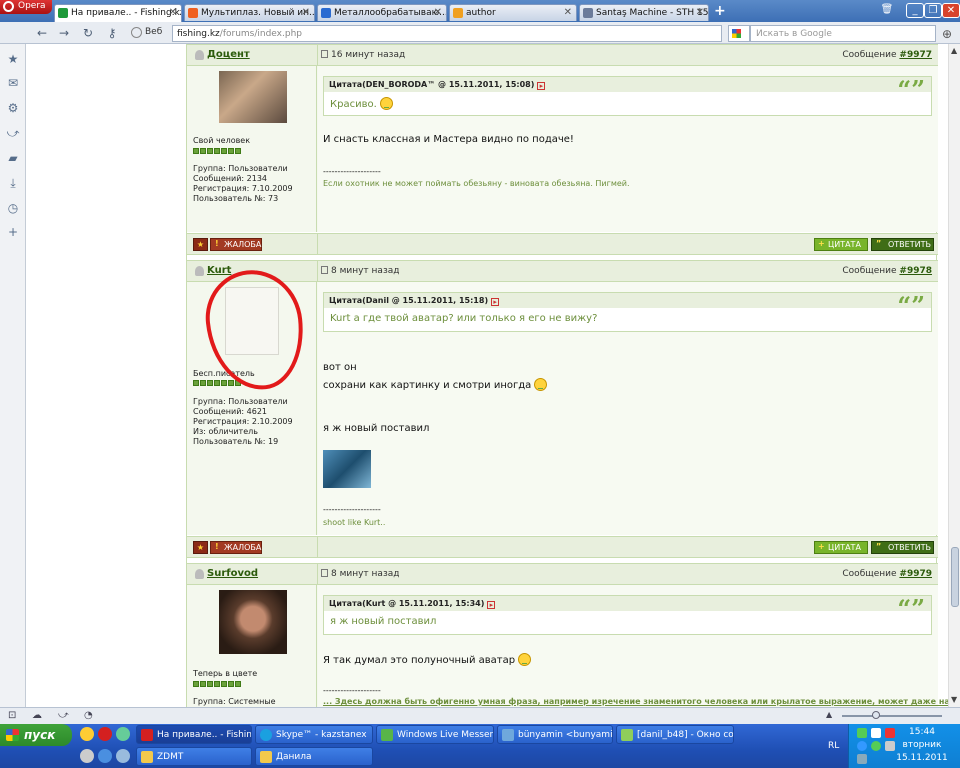 This screenshot has width=960, height=768. What do you see at coordinates (887, 574) in the screenshot?
I see `message-number: Сообщение #9979` at bounding box center [887, 574].